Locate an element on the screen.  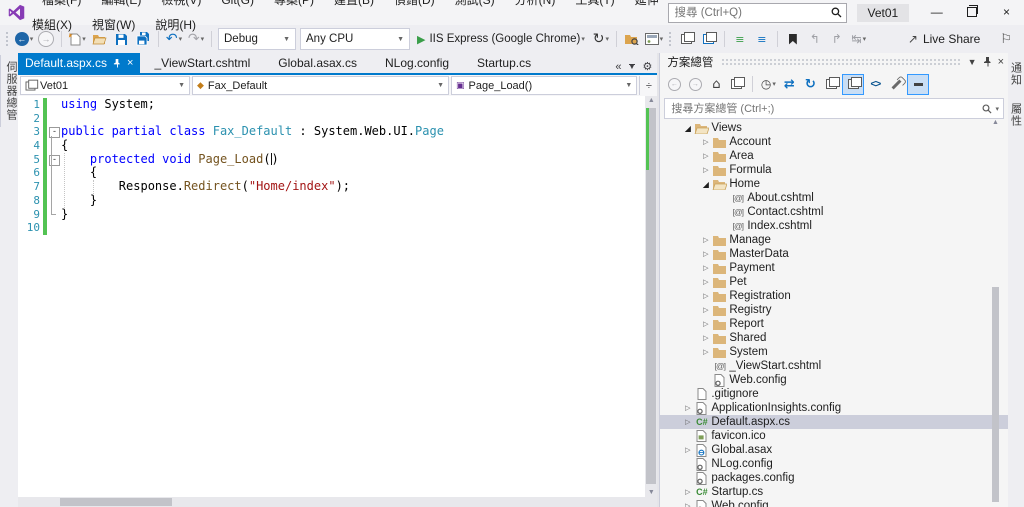
tree-item-web-config: Web.config is located at coordinates (834, 380).